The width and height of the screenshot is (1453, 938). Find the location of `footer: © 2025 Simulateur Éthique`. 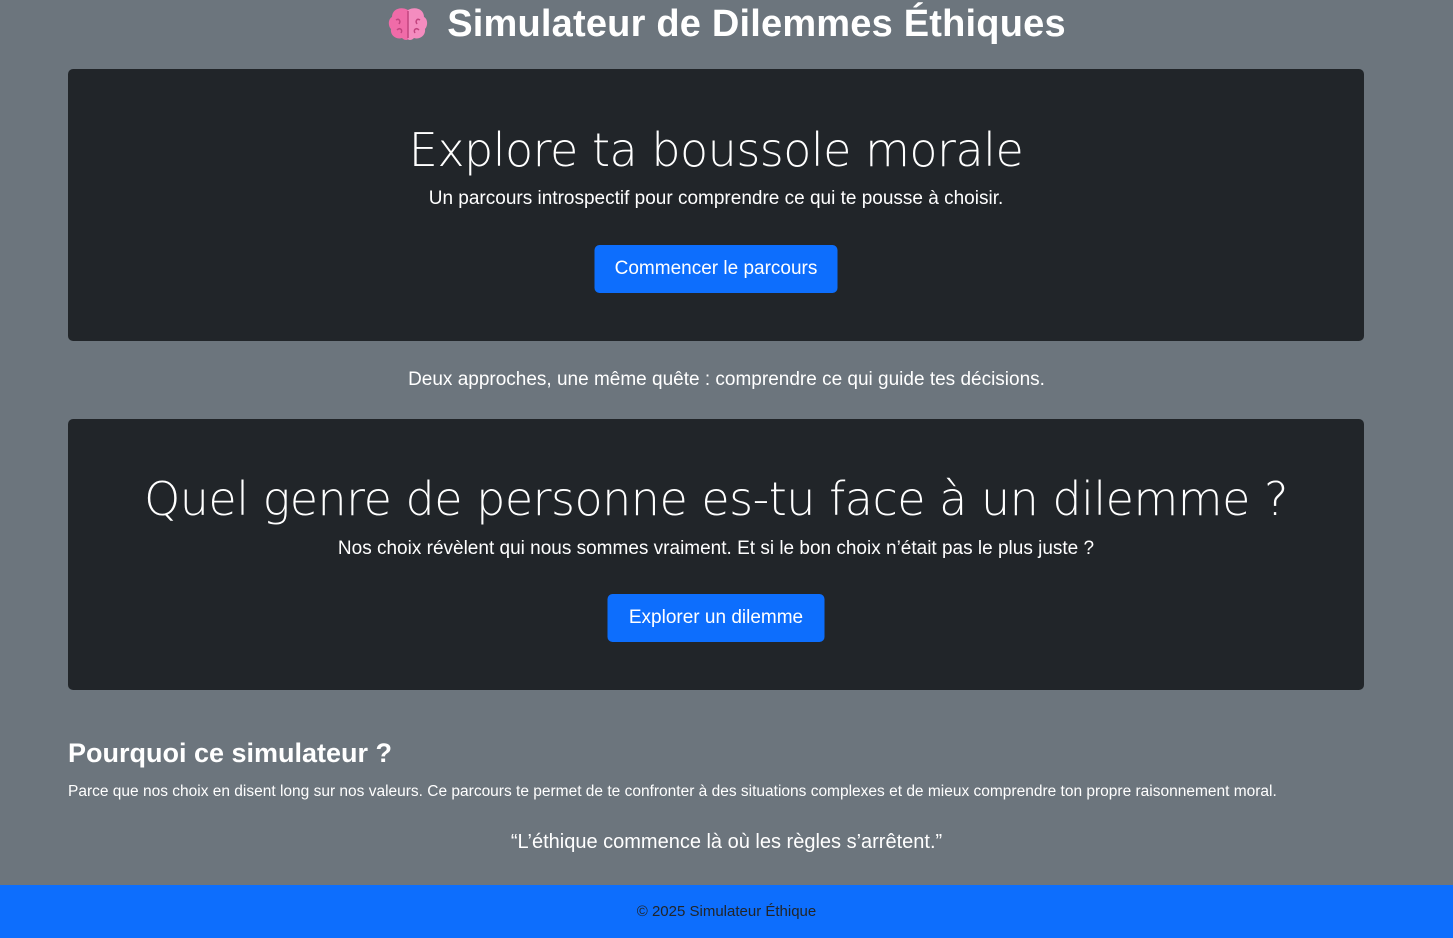

footer: © 2025 Simulateur Éthique is located at coordinates (726, 911).